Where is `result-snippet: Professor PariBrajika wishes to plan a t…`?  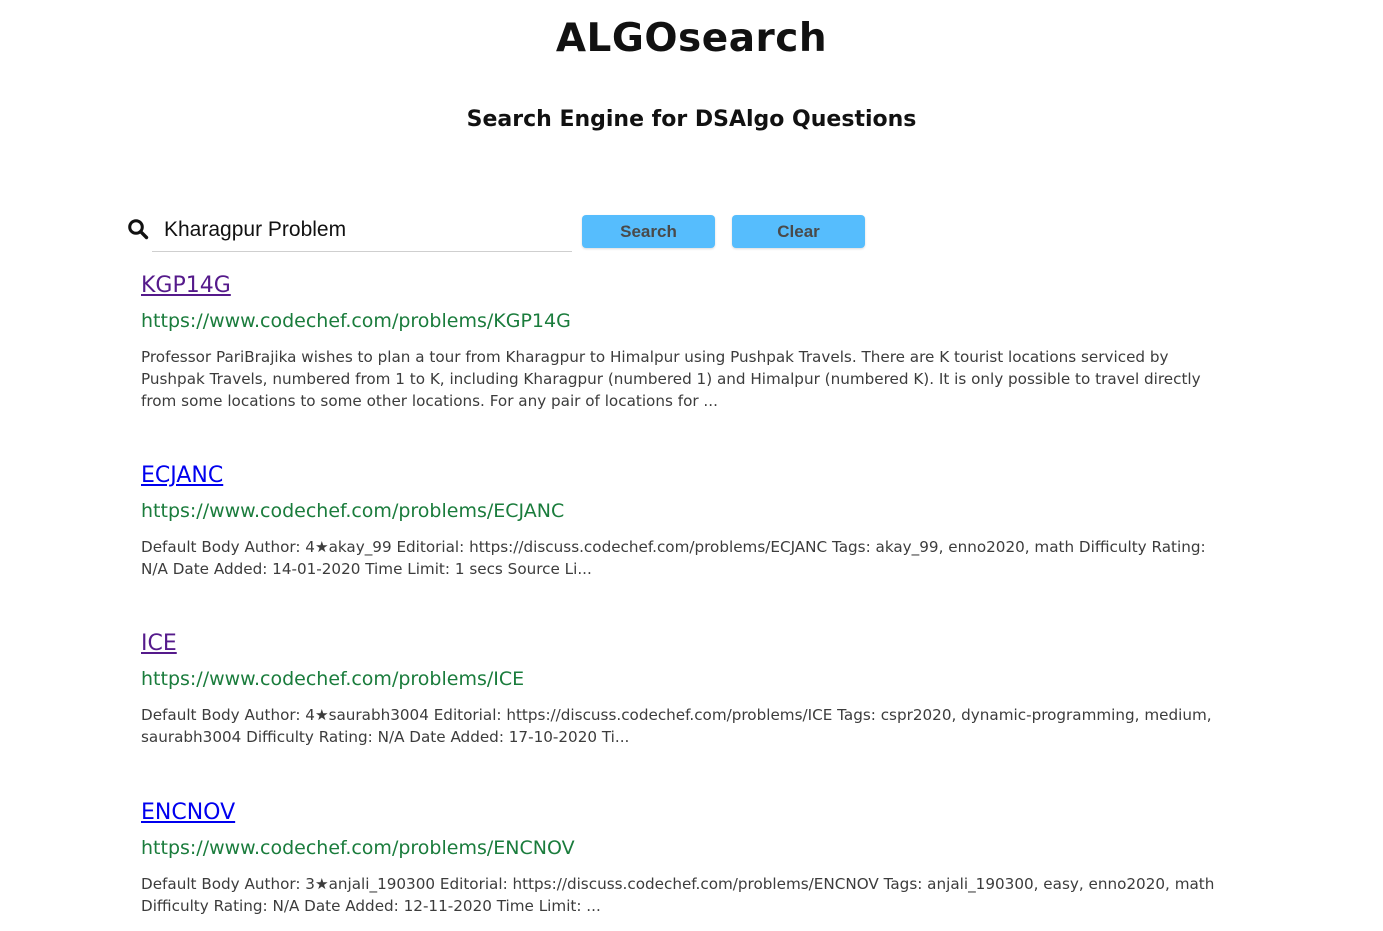 result-snippet: Professor PariBrajika wishes to plan a t… is located at coordinates (671, 379).